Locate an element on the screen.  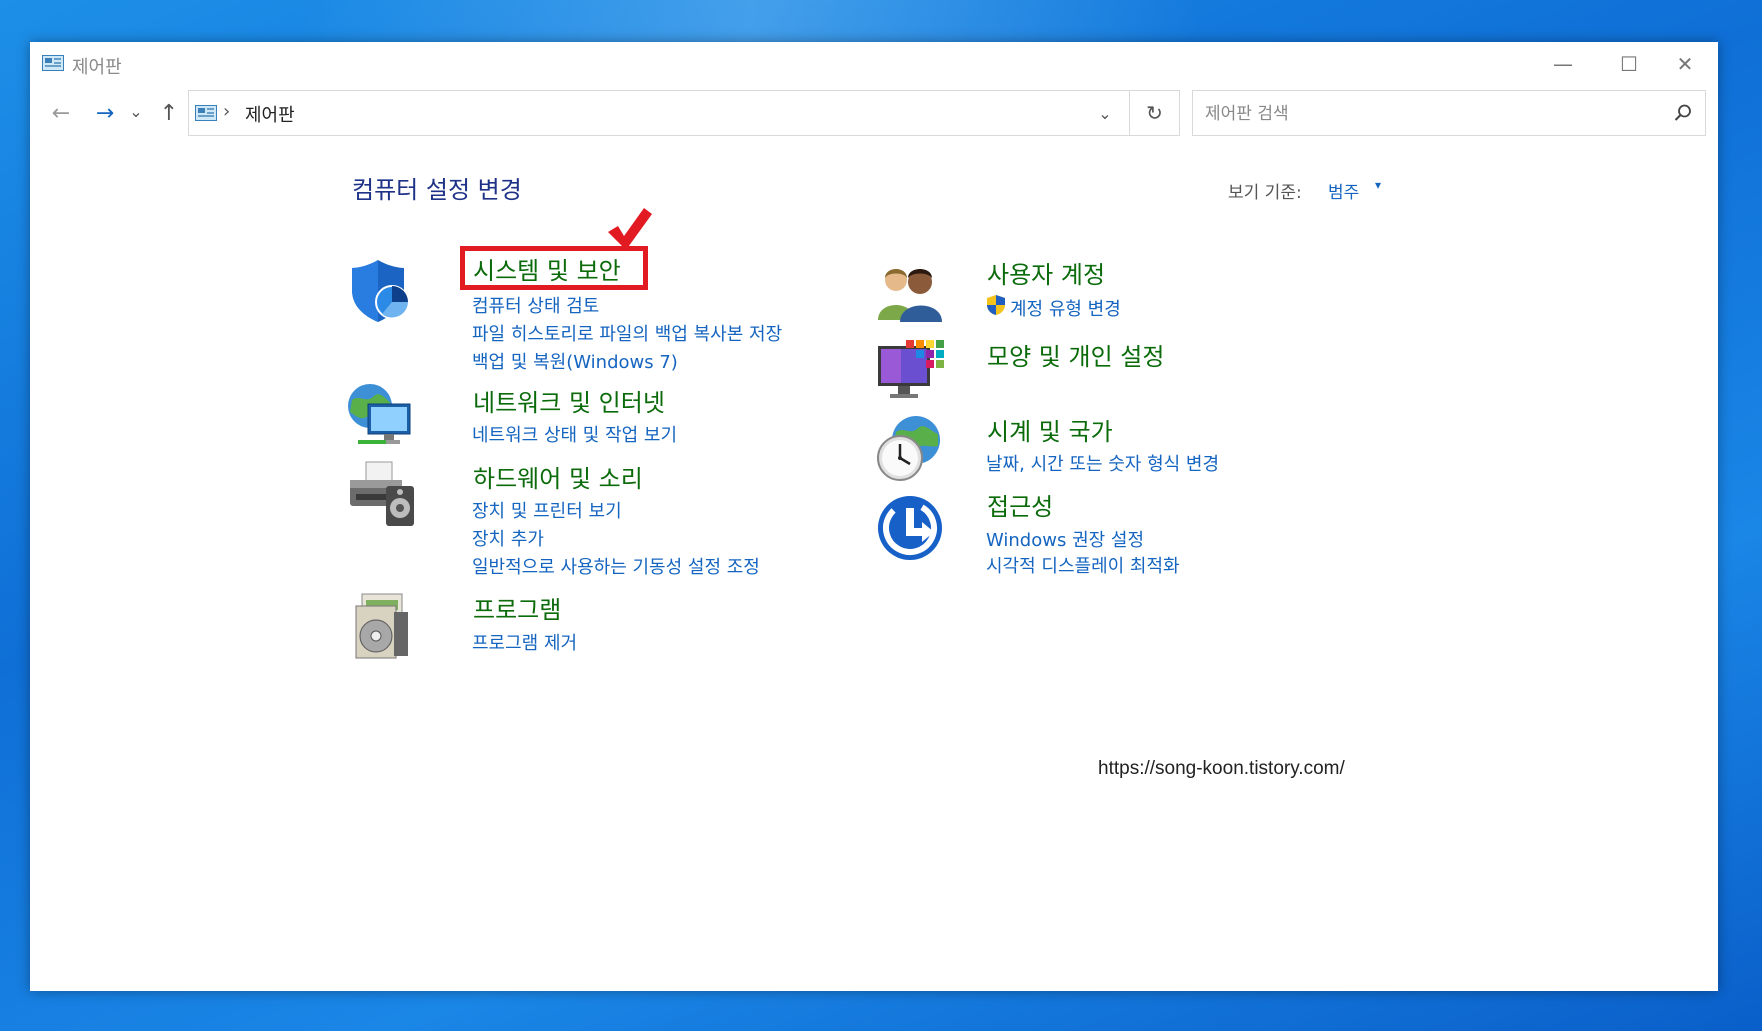
category-title-user-accounts: 사용자 계정 is located at coordinates (1046, 272).